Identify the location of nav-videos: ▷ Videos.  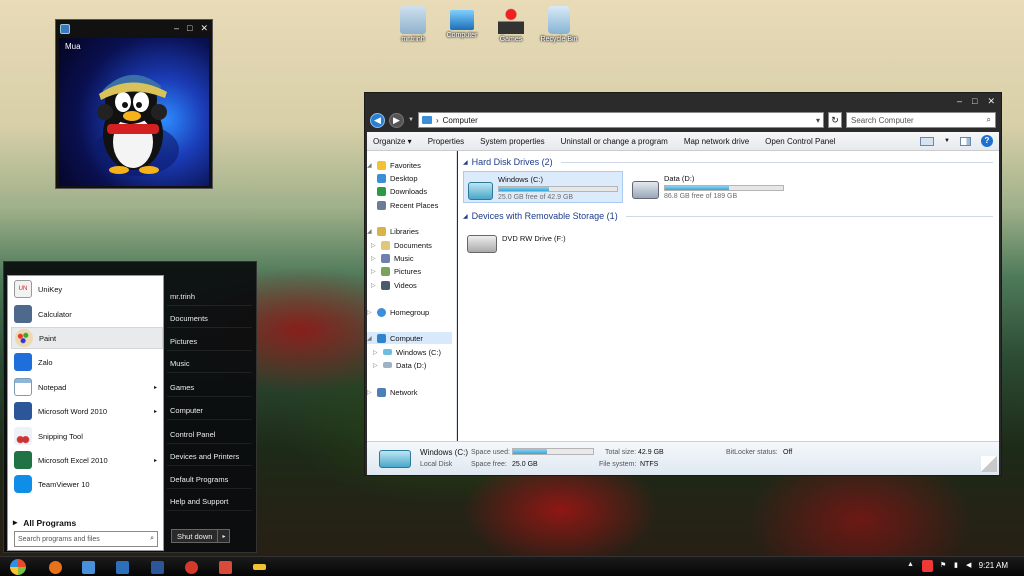
(394, 285).